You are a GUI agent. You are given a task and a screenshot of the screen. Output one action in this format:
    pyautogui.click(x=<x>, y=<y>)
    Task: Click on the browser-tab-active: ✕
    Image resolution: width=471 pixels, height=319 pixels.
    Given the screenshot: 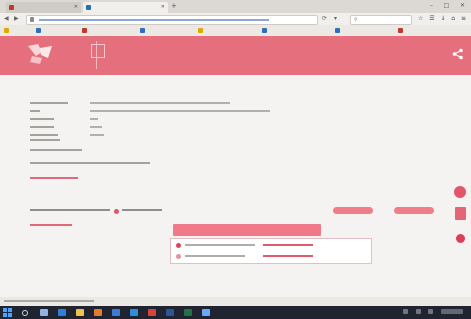 What is the action you would take?
    pyautogui.click(x=125, y=7)
    